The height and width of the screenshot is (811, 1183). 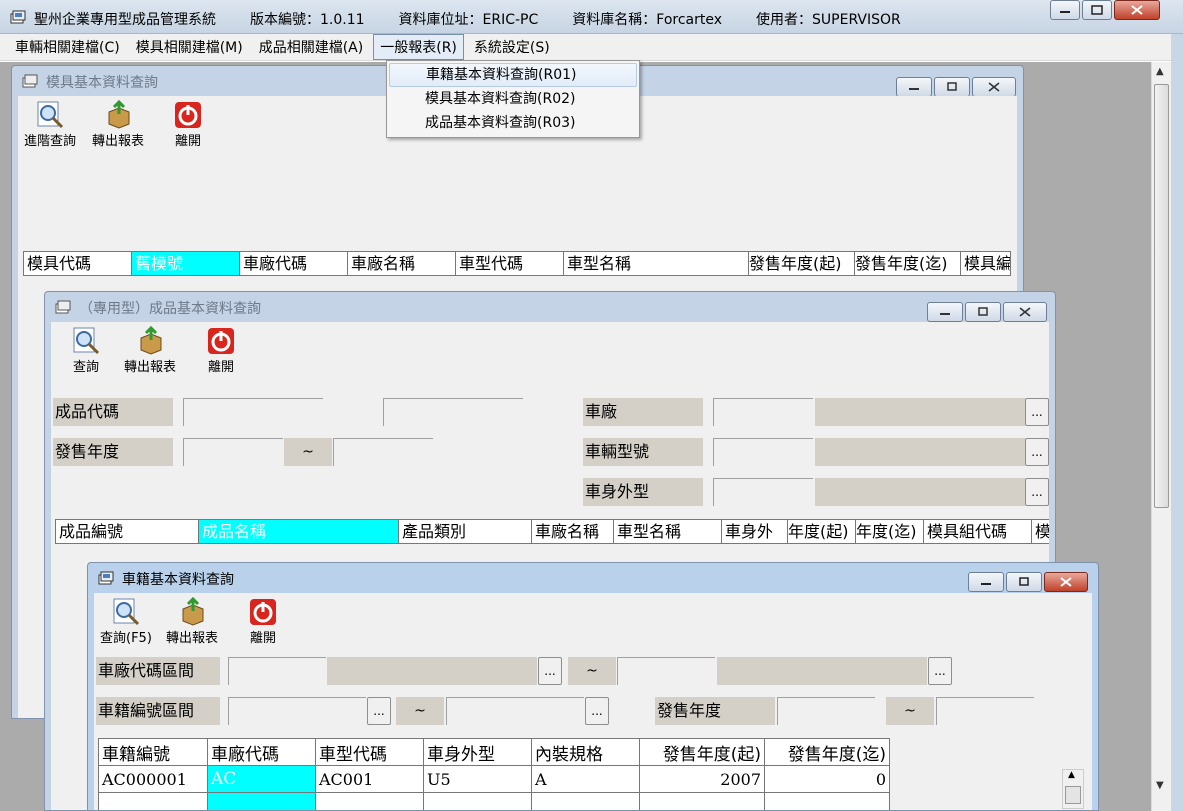 What do you see at coordinates (643, 452) in the screenshot?
I see `vehicle-model-label: 車輛型號` at bounding box center [643, 452].